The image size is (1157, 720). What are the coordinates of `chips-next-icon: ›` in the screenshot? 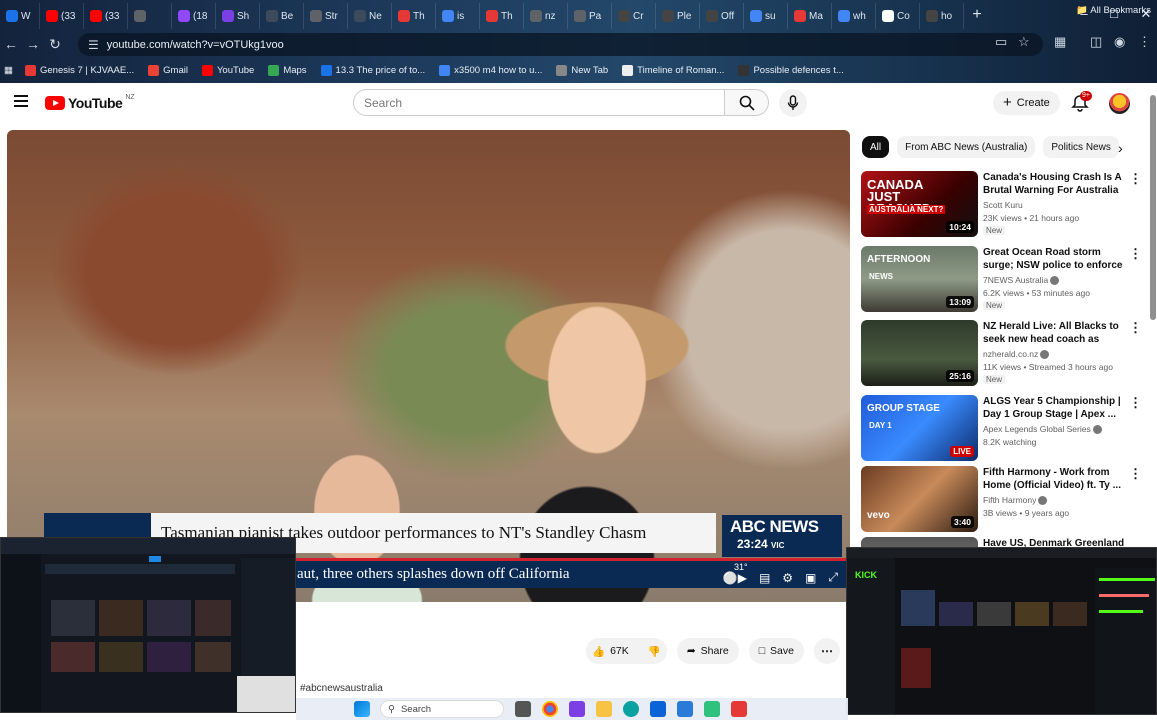 It's located at (1120, 148).